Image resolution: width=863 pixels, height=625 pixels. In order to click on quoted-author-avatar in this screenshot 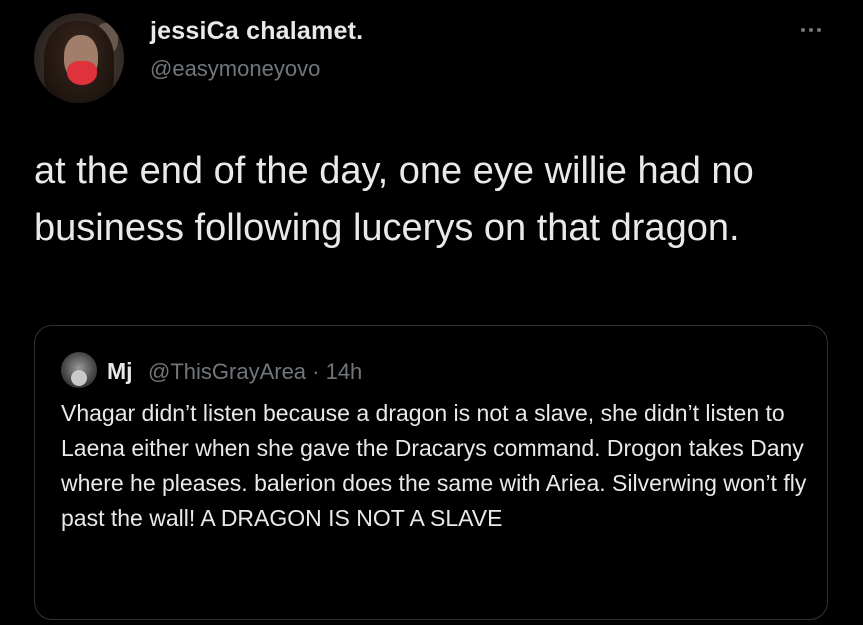, I will do `click(79, 370)`.